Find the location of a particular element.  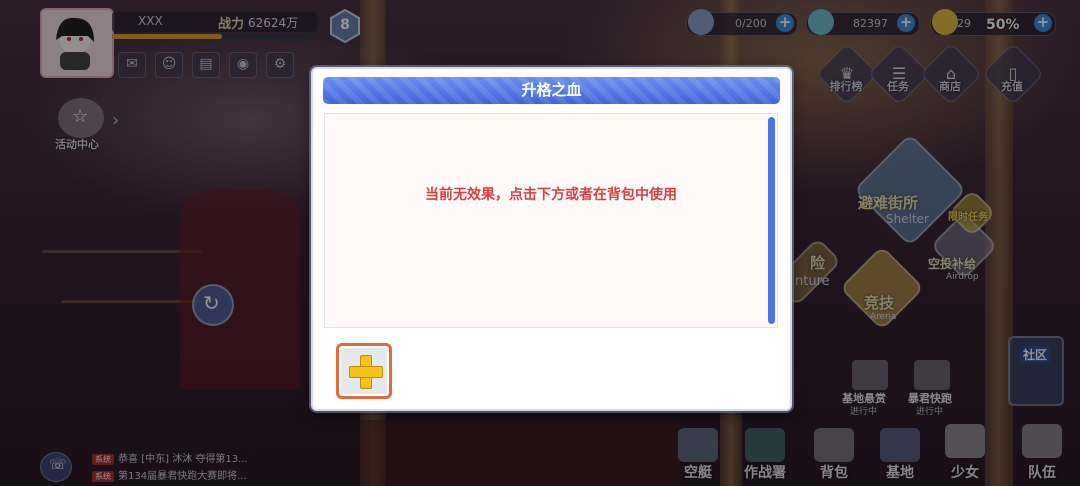

add-item-button is located at coordinates (364, 371).